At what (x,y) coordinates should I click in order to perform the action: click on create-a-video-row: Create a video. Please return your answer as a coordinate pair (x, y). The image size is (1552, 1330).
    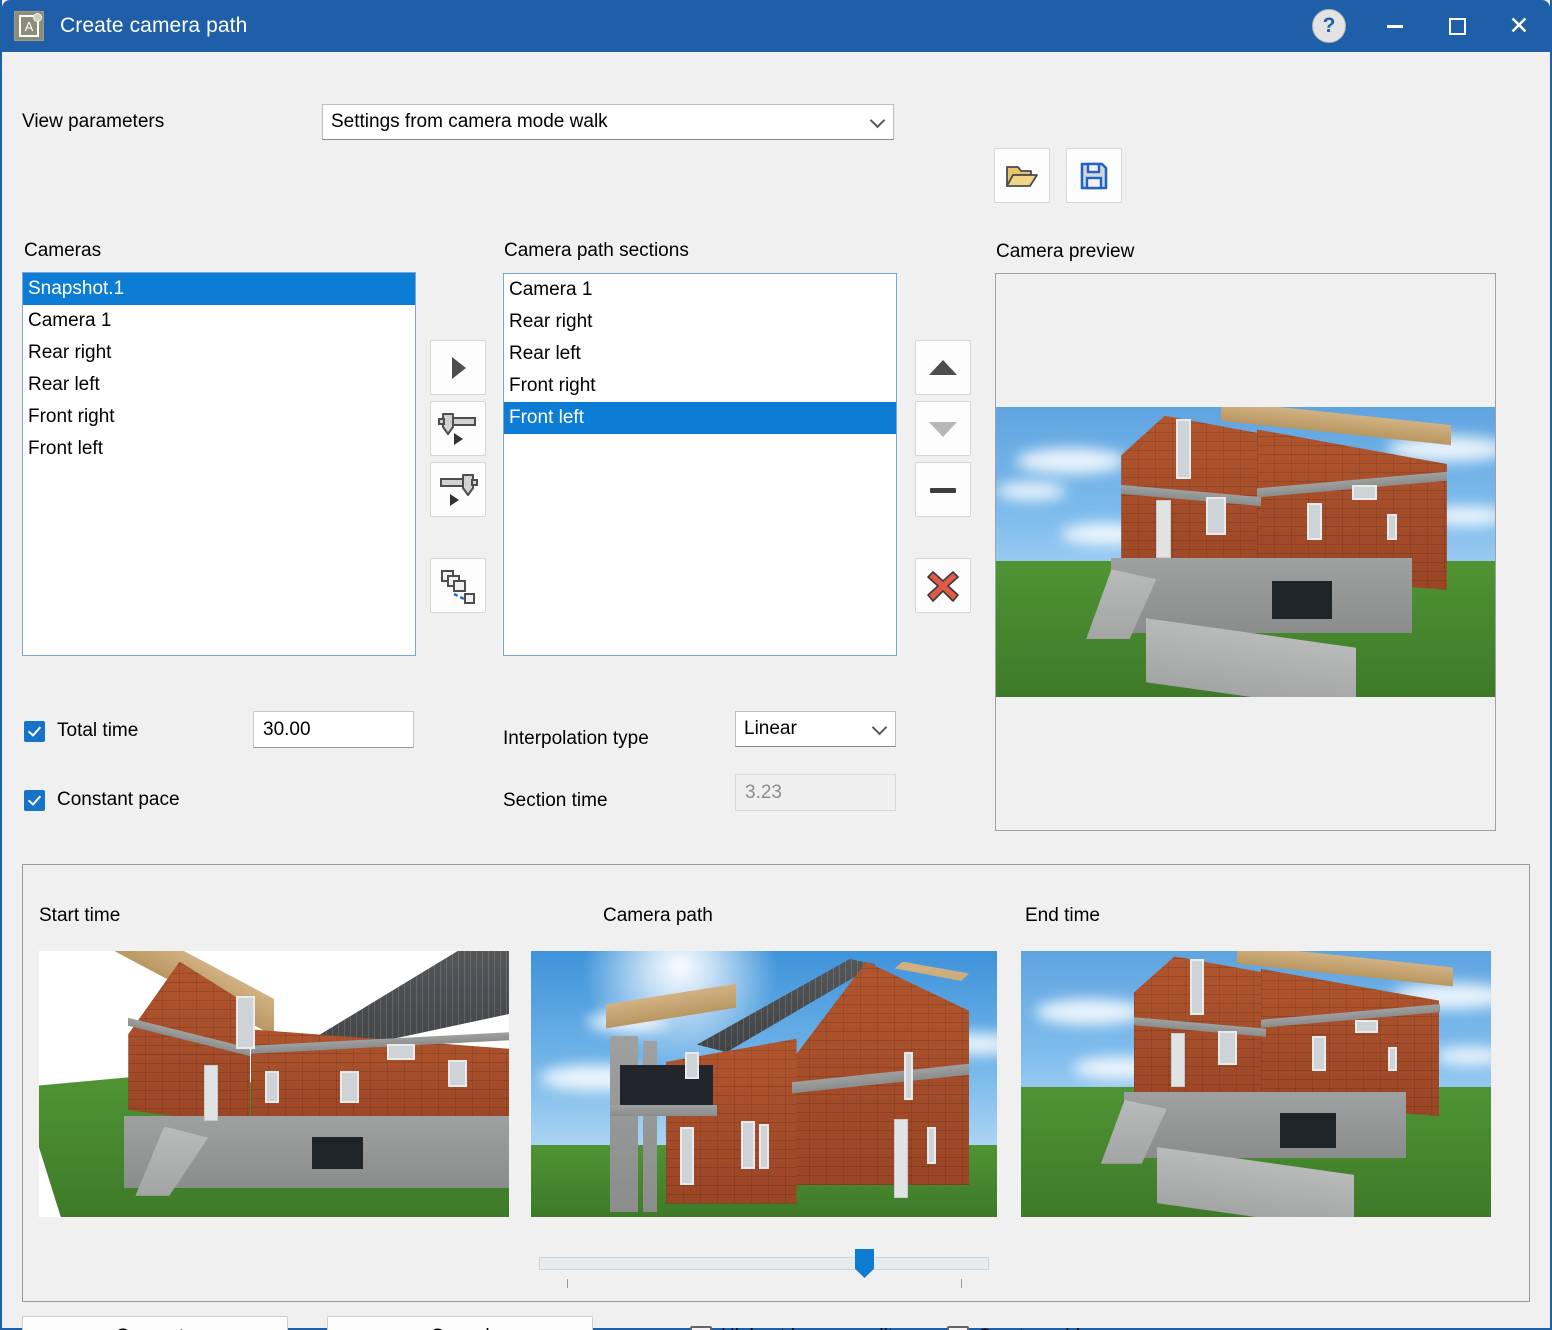
    Looking at the image, I should click on (1024, 1327).